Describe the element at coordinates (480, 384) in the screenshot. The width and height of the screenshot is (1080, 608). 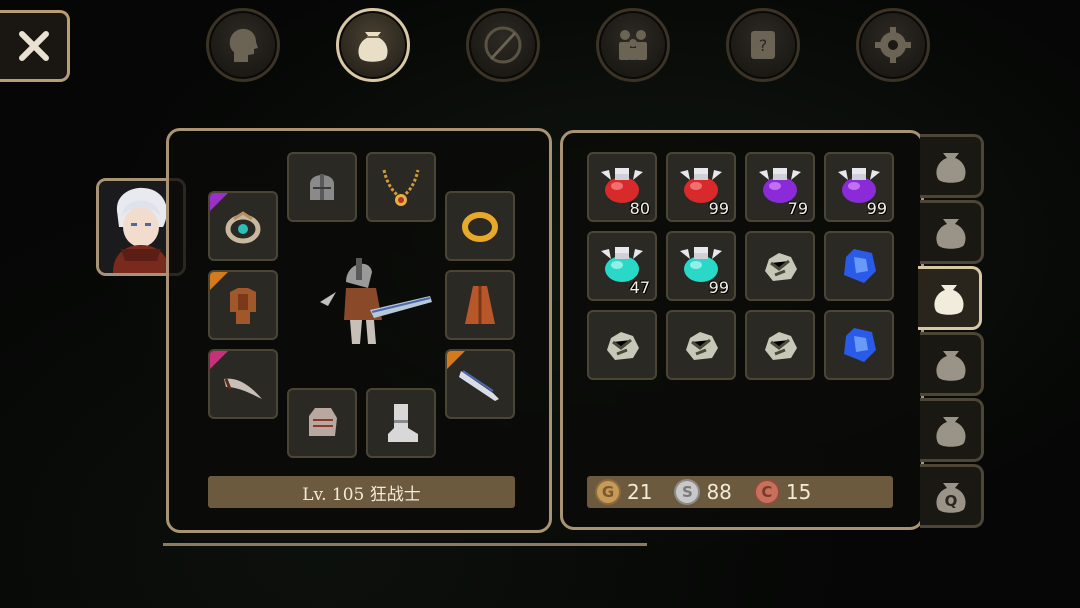
I see `equip-slot-offhand` at that location.